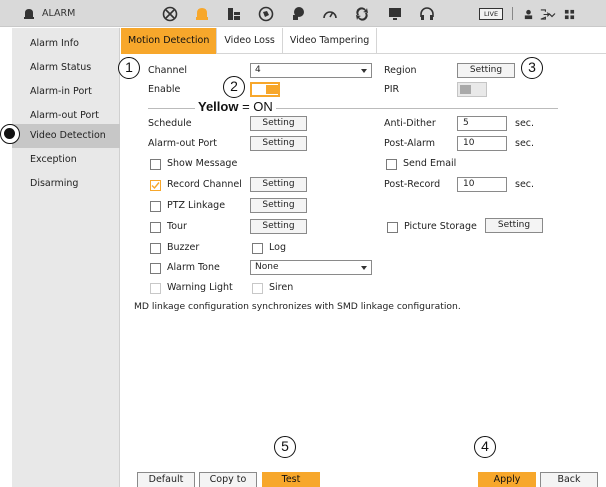 The image size is (606, 487). What do you see at coordinates (168, 70) in the screenshot?
I see `channel-label: Channel` at bounding box center [168, 70].